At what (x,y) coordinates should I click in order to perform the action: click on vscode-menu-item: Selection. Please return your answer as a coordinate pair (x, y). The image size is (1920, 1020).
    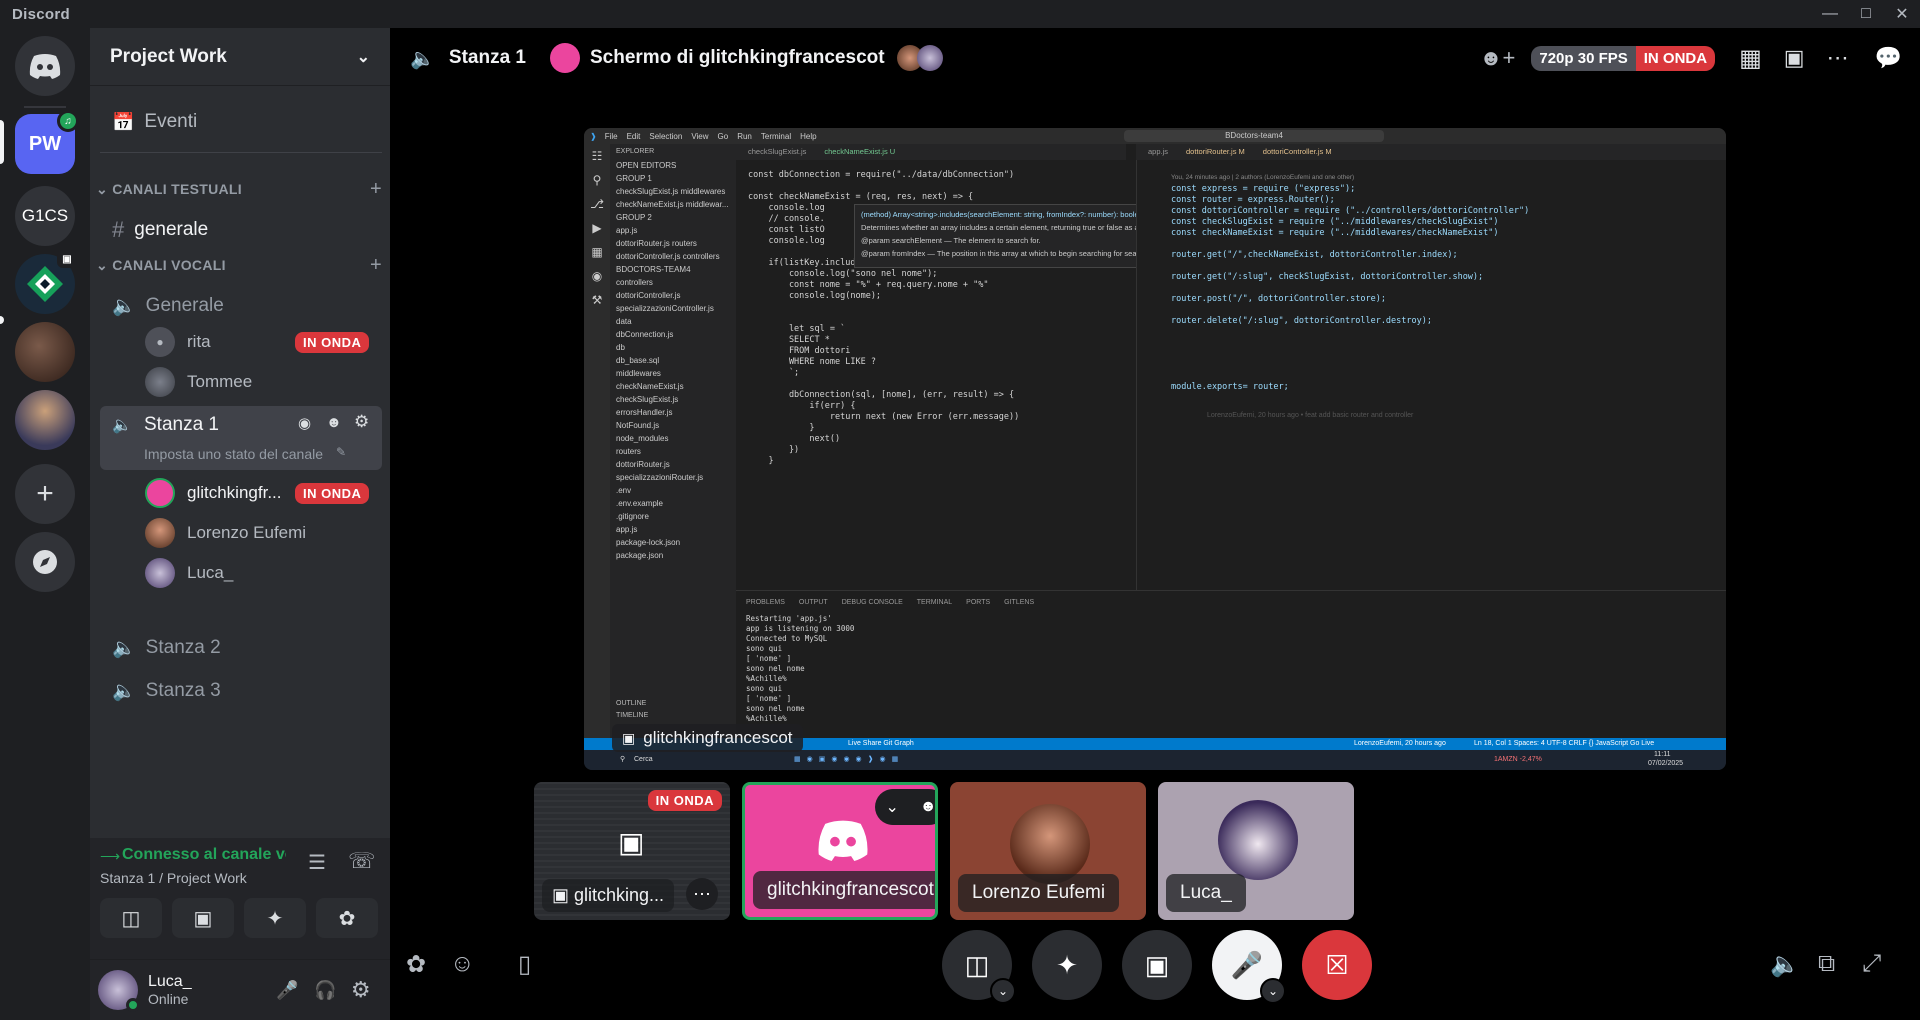
    Looking at the image, I should click on (666, 136).